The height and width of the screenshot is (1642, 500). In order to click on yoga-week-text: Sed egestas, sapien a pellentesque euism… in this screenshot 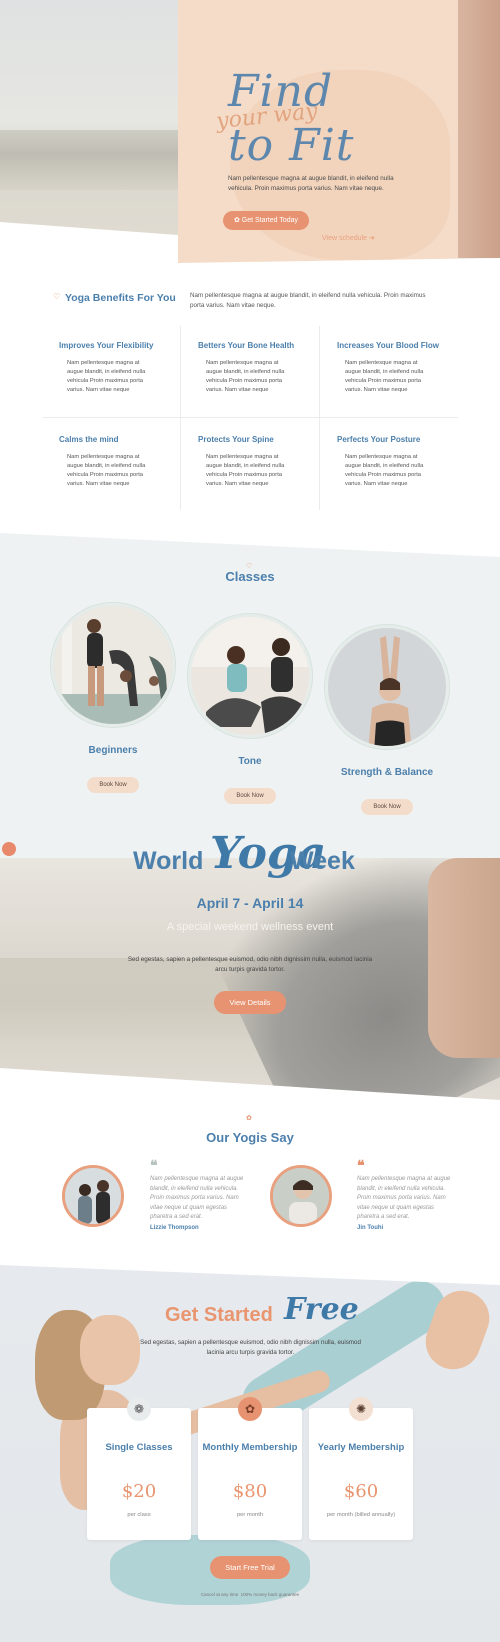, I will do `click(250, 964)`.